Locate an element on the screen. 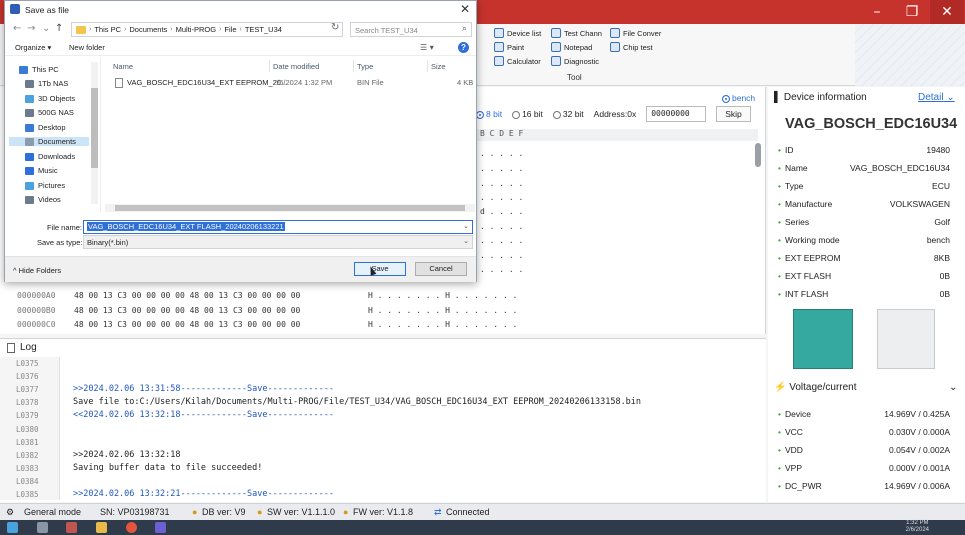 Image resolution: width=965 pixels, height=535 pixels. nav-item-1tb-nas: 1Tb NAS is located at coordinates (46, 83).